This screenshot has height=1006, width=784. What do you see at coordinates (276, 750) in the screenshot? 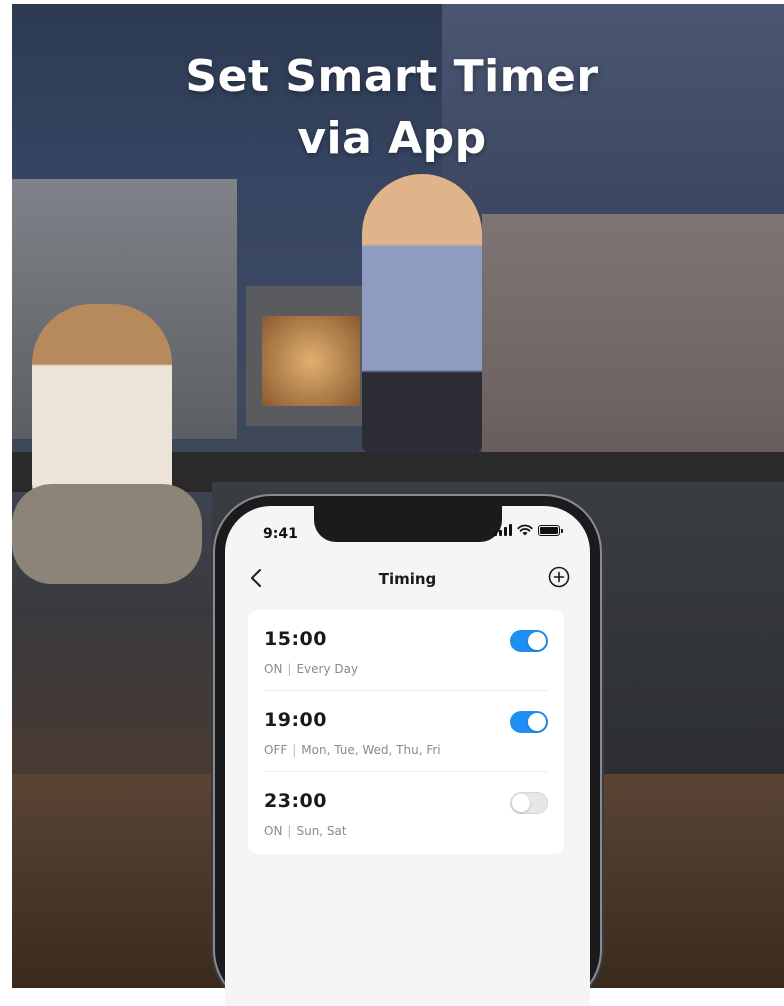
I see `timer-action: OFF` at bounding box center [276, 750].